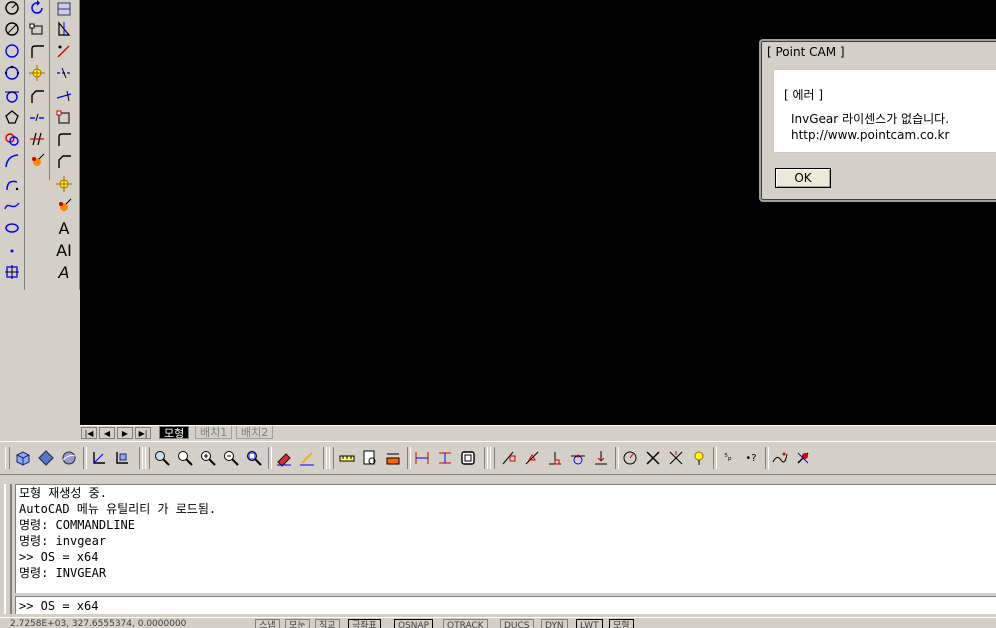 The height and width of the screenshot is (628, 996). What do you see at coordinates (12, 272) in the screenshot?
I see `hatch-icon` at bounding box center [12, 272].